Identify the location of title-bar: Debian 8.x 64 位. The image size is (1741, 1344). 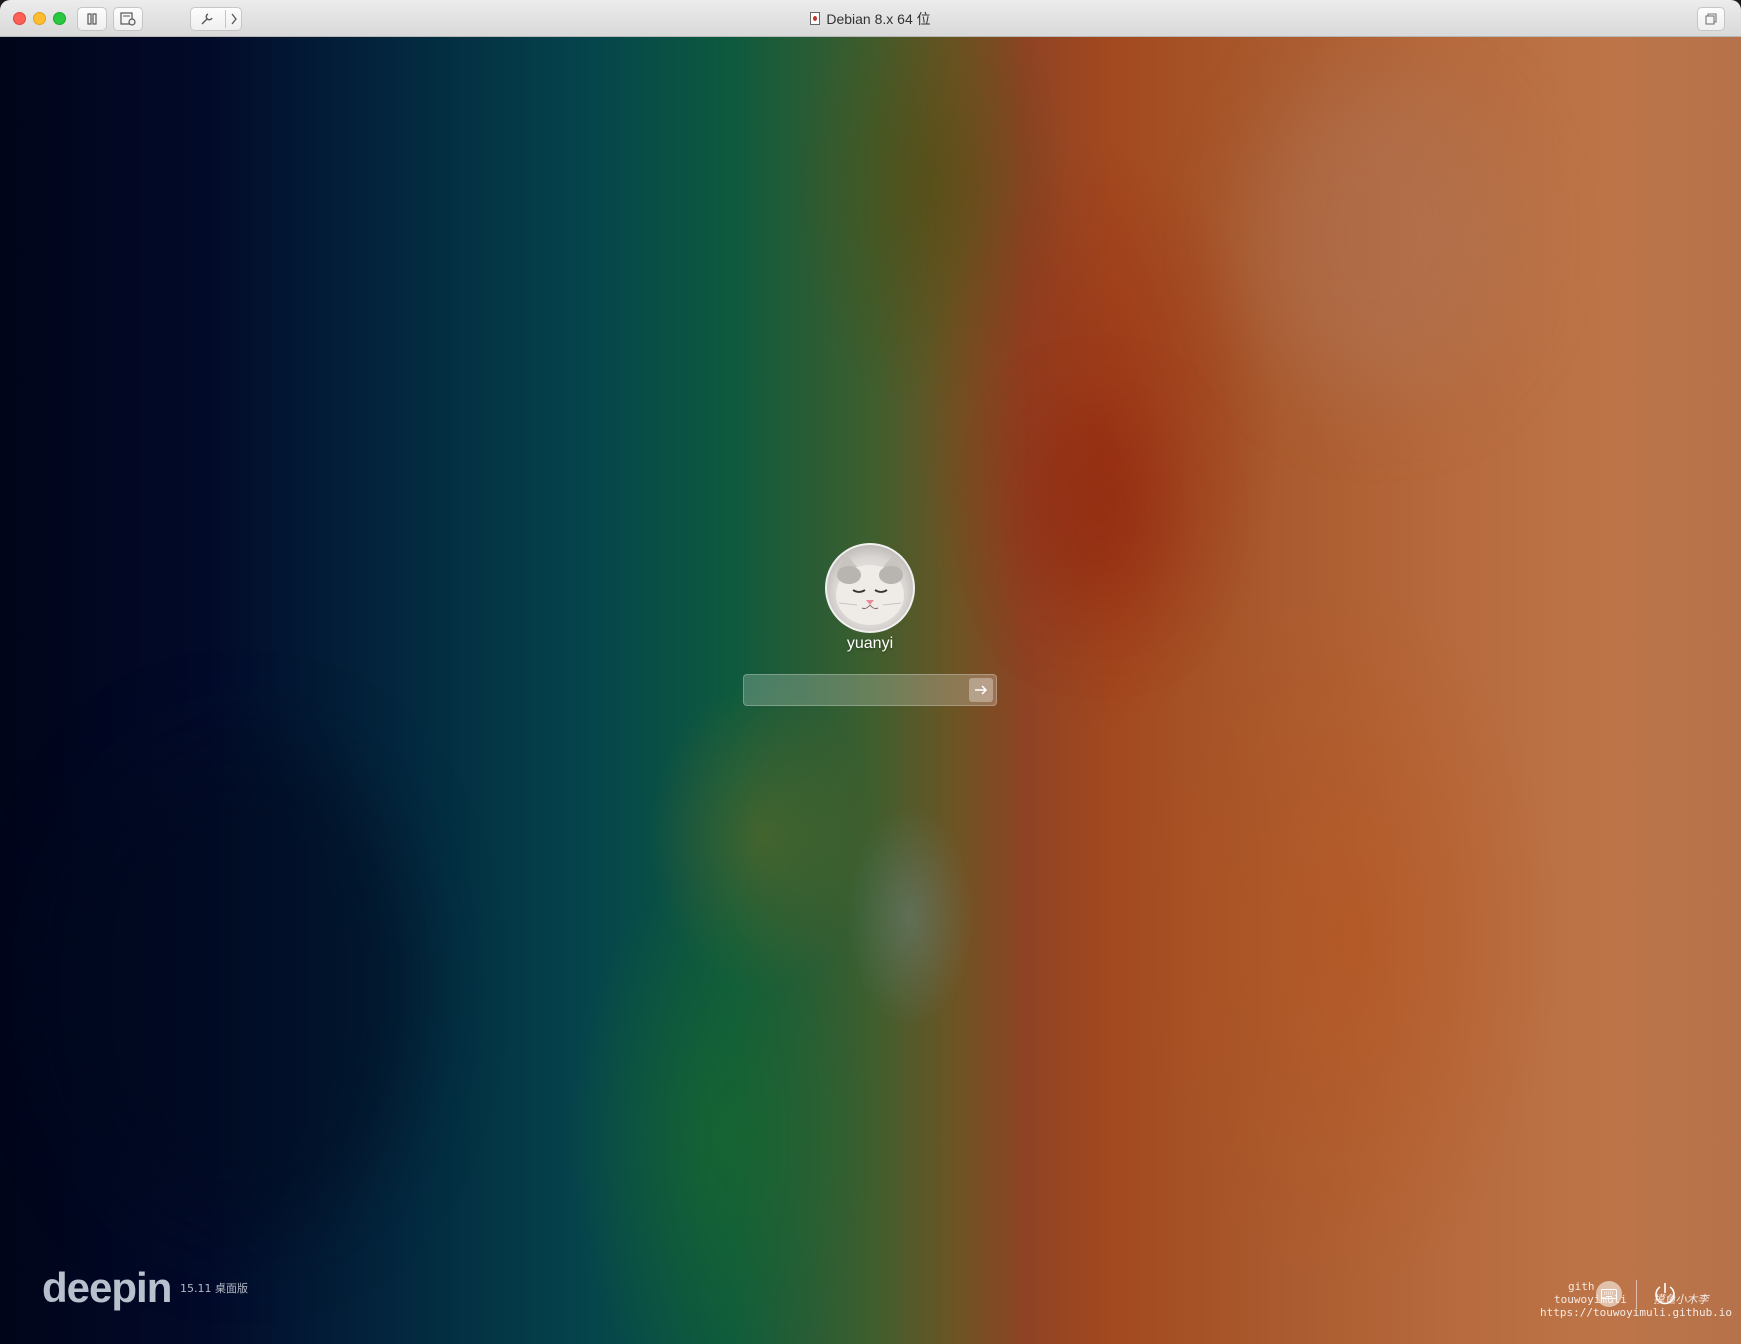
(870, 18).